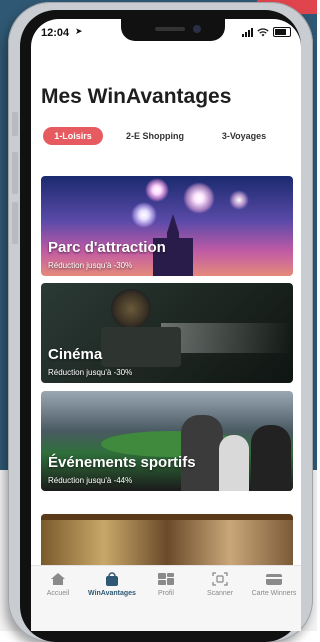 The height and width of the screenshot is (642, 320). What do you see at coordinates (73, 136) in the screenshot?
I see `tab-loisirs: 1-Loisirs` at bounding box center [73, 136].